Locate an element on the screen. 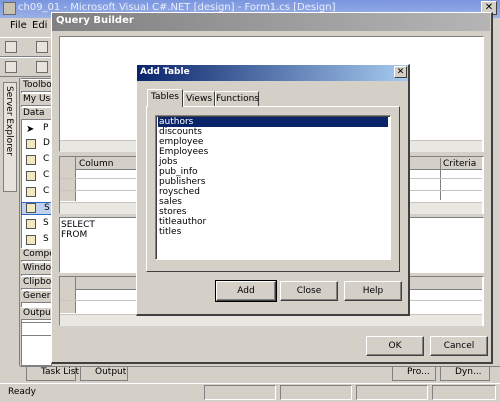  toolbox-general-tab: Genera is located at coordinates (36, 296).